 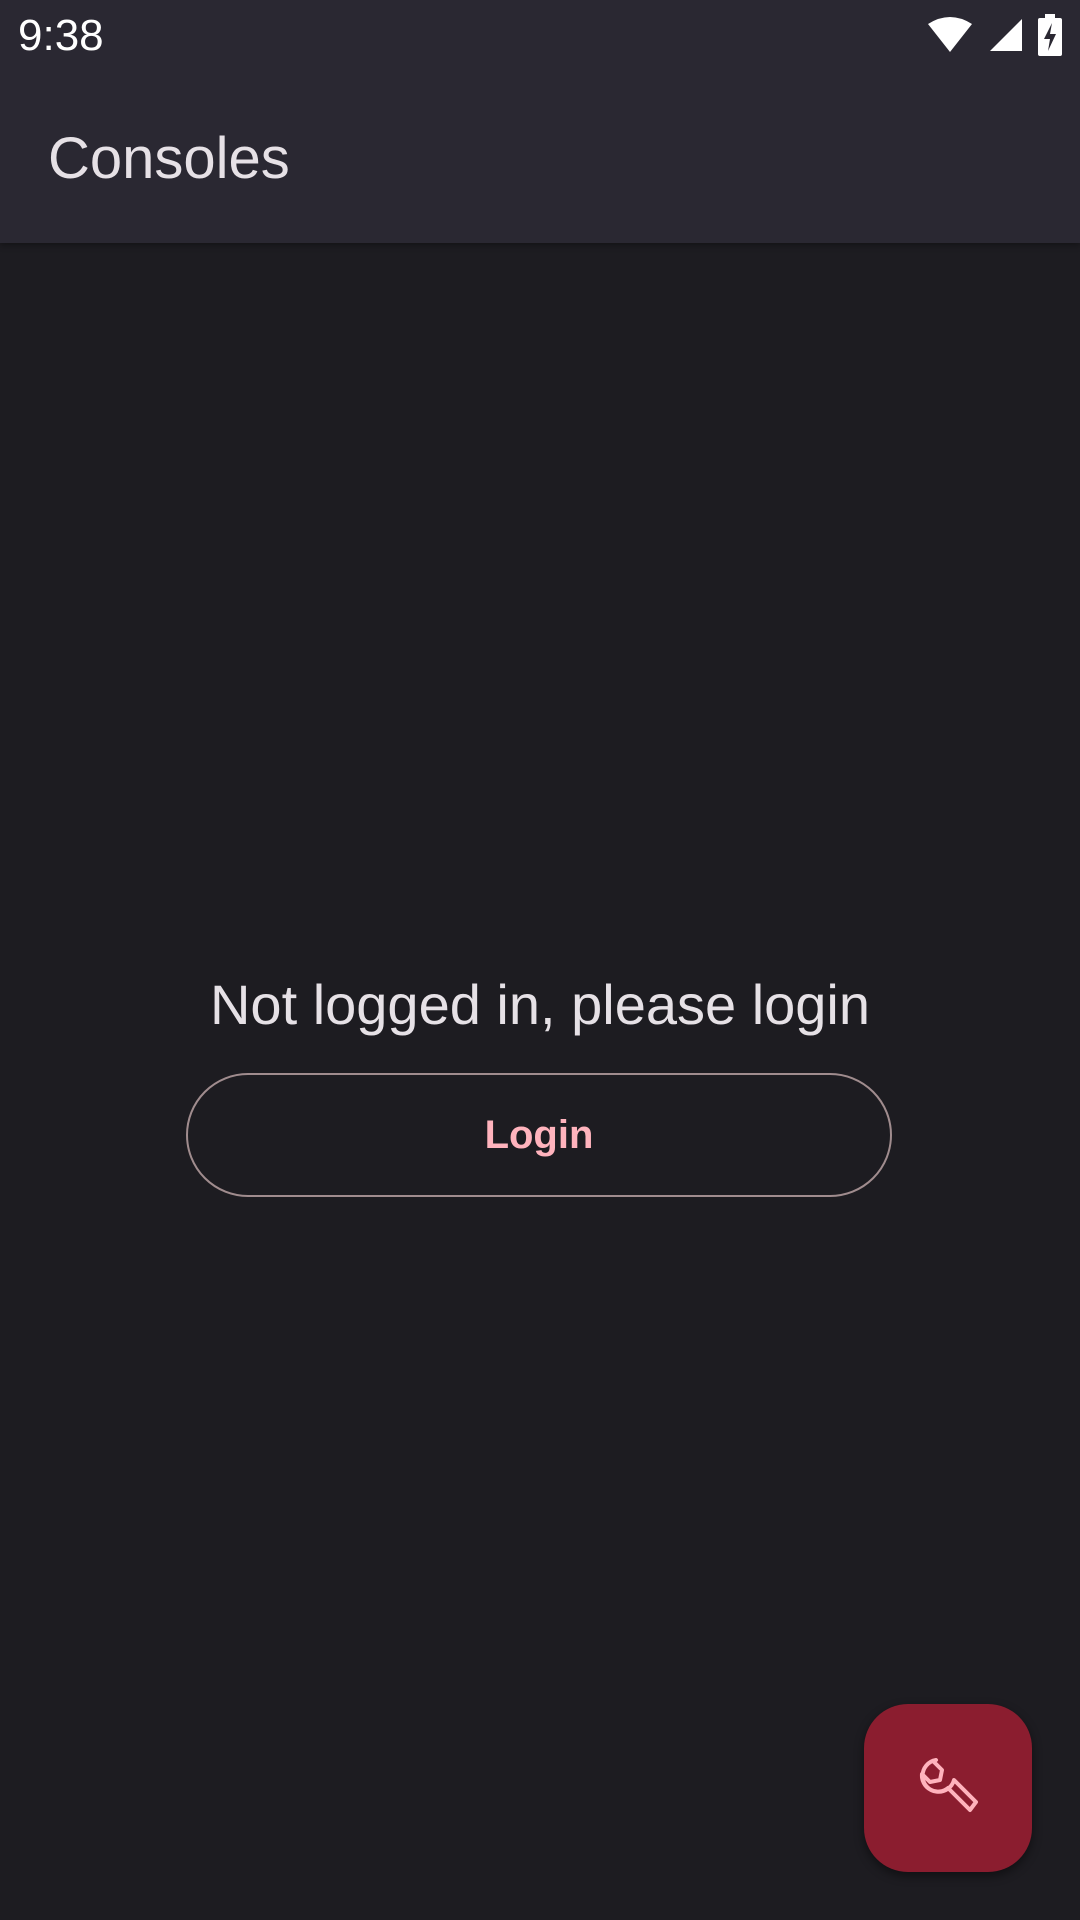 I want to click on battery-charging-icon, so click(x=1050, y=35).